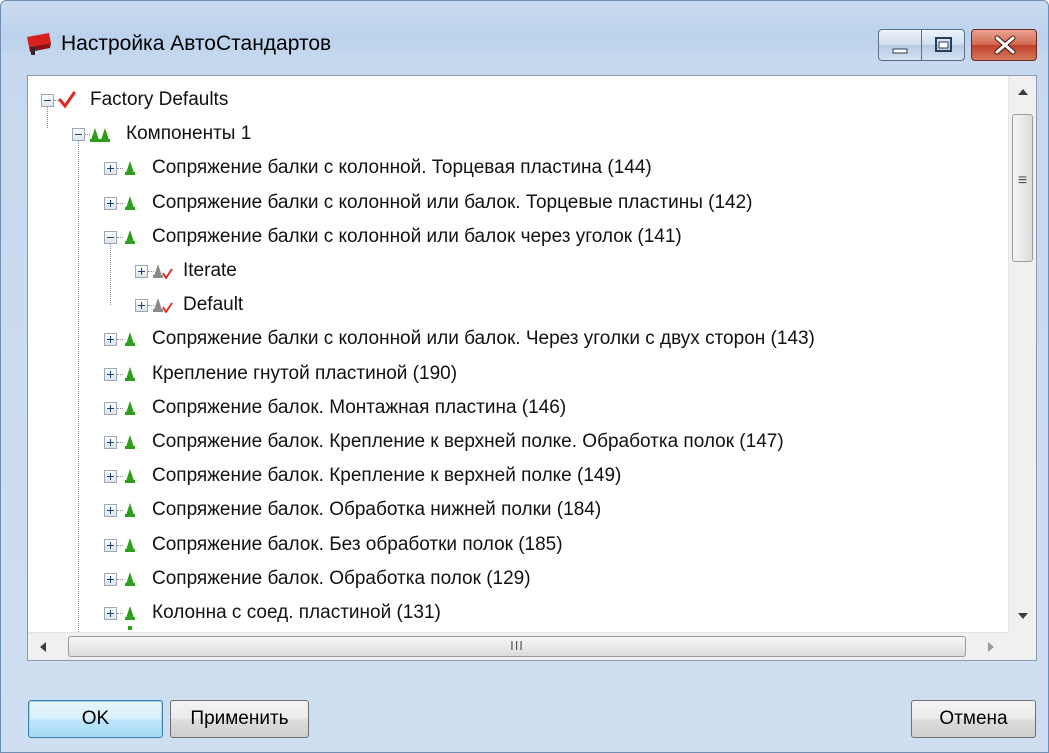  Describe the element at coordinates (130, 628) in the screenshot. I see `component-icon-partial` at that location.